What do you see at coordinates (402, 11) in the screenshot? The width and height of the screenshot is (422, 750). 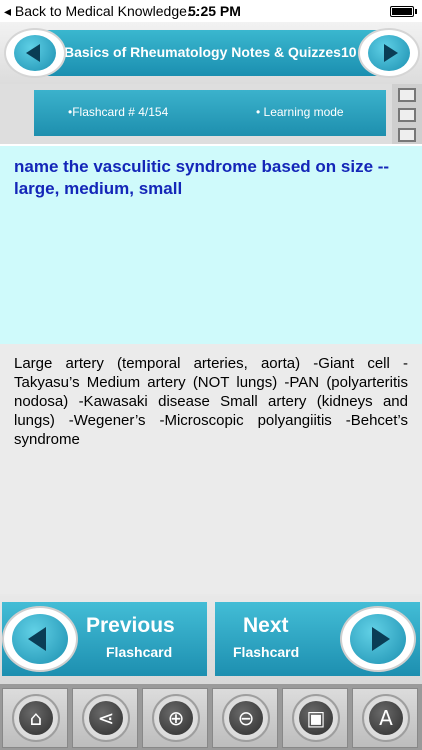 I see `battery-icon` at bounding box center [402, 11].